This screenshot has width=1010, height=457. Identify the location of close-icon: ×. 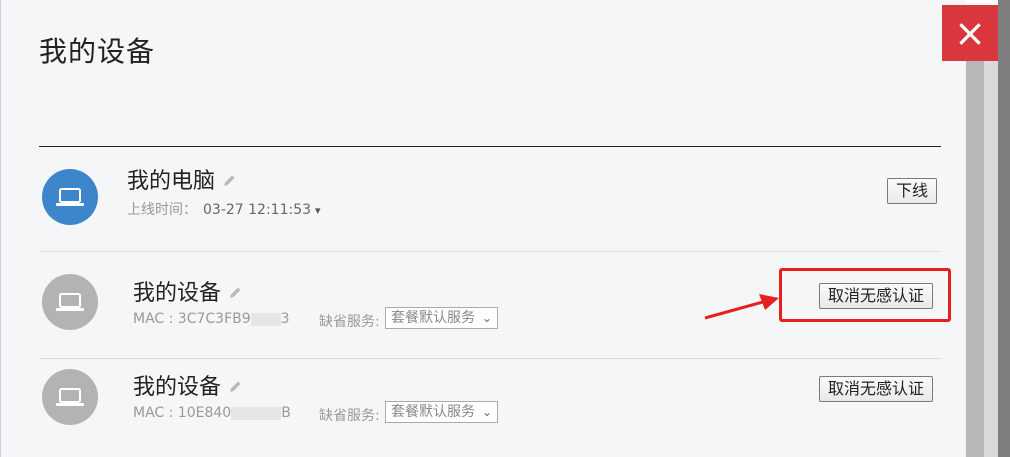
(970, 33).